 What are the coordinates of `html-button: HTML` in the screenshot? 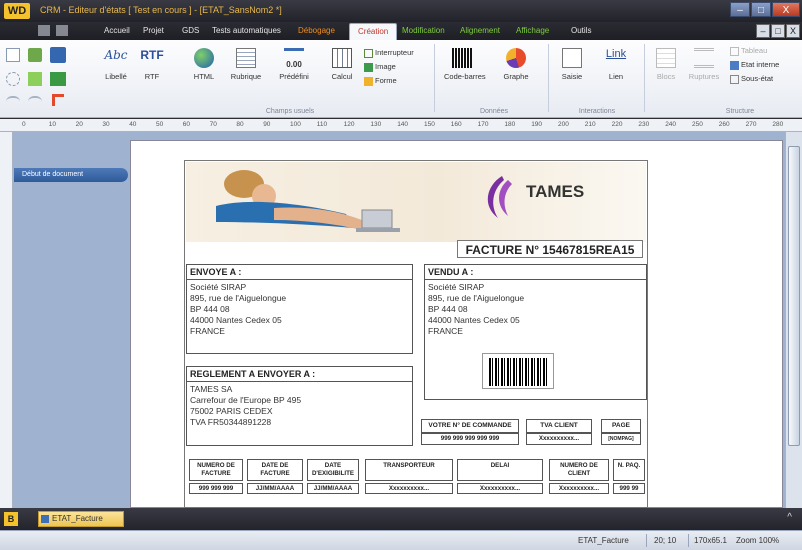 It's located at (204, 64).